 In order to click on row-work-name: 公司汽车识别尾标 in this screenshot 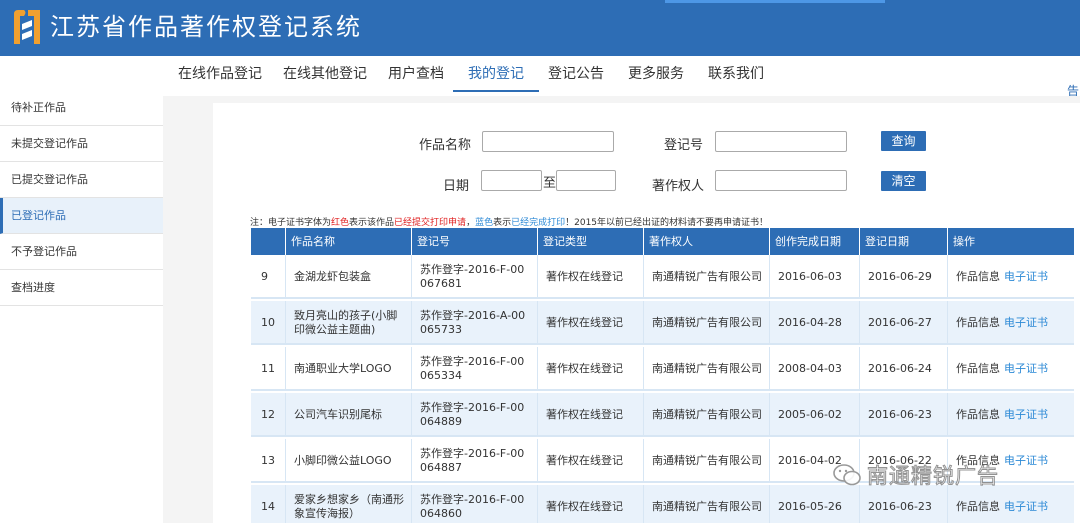, I will do `click(348, 415)`.